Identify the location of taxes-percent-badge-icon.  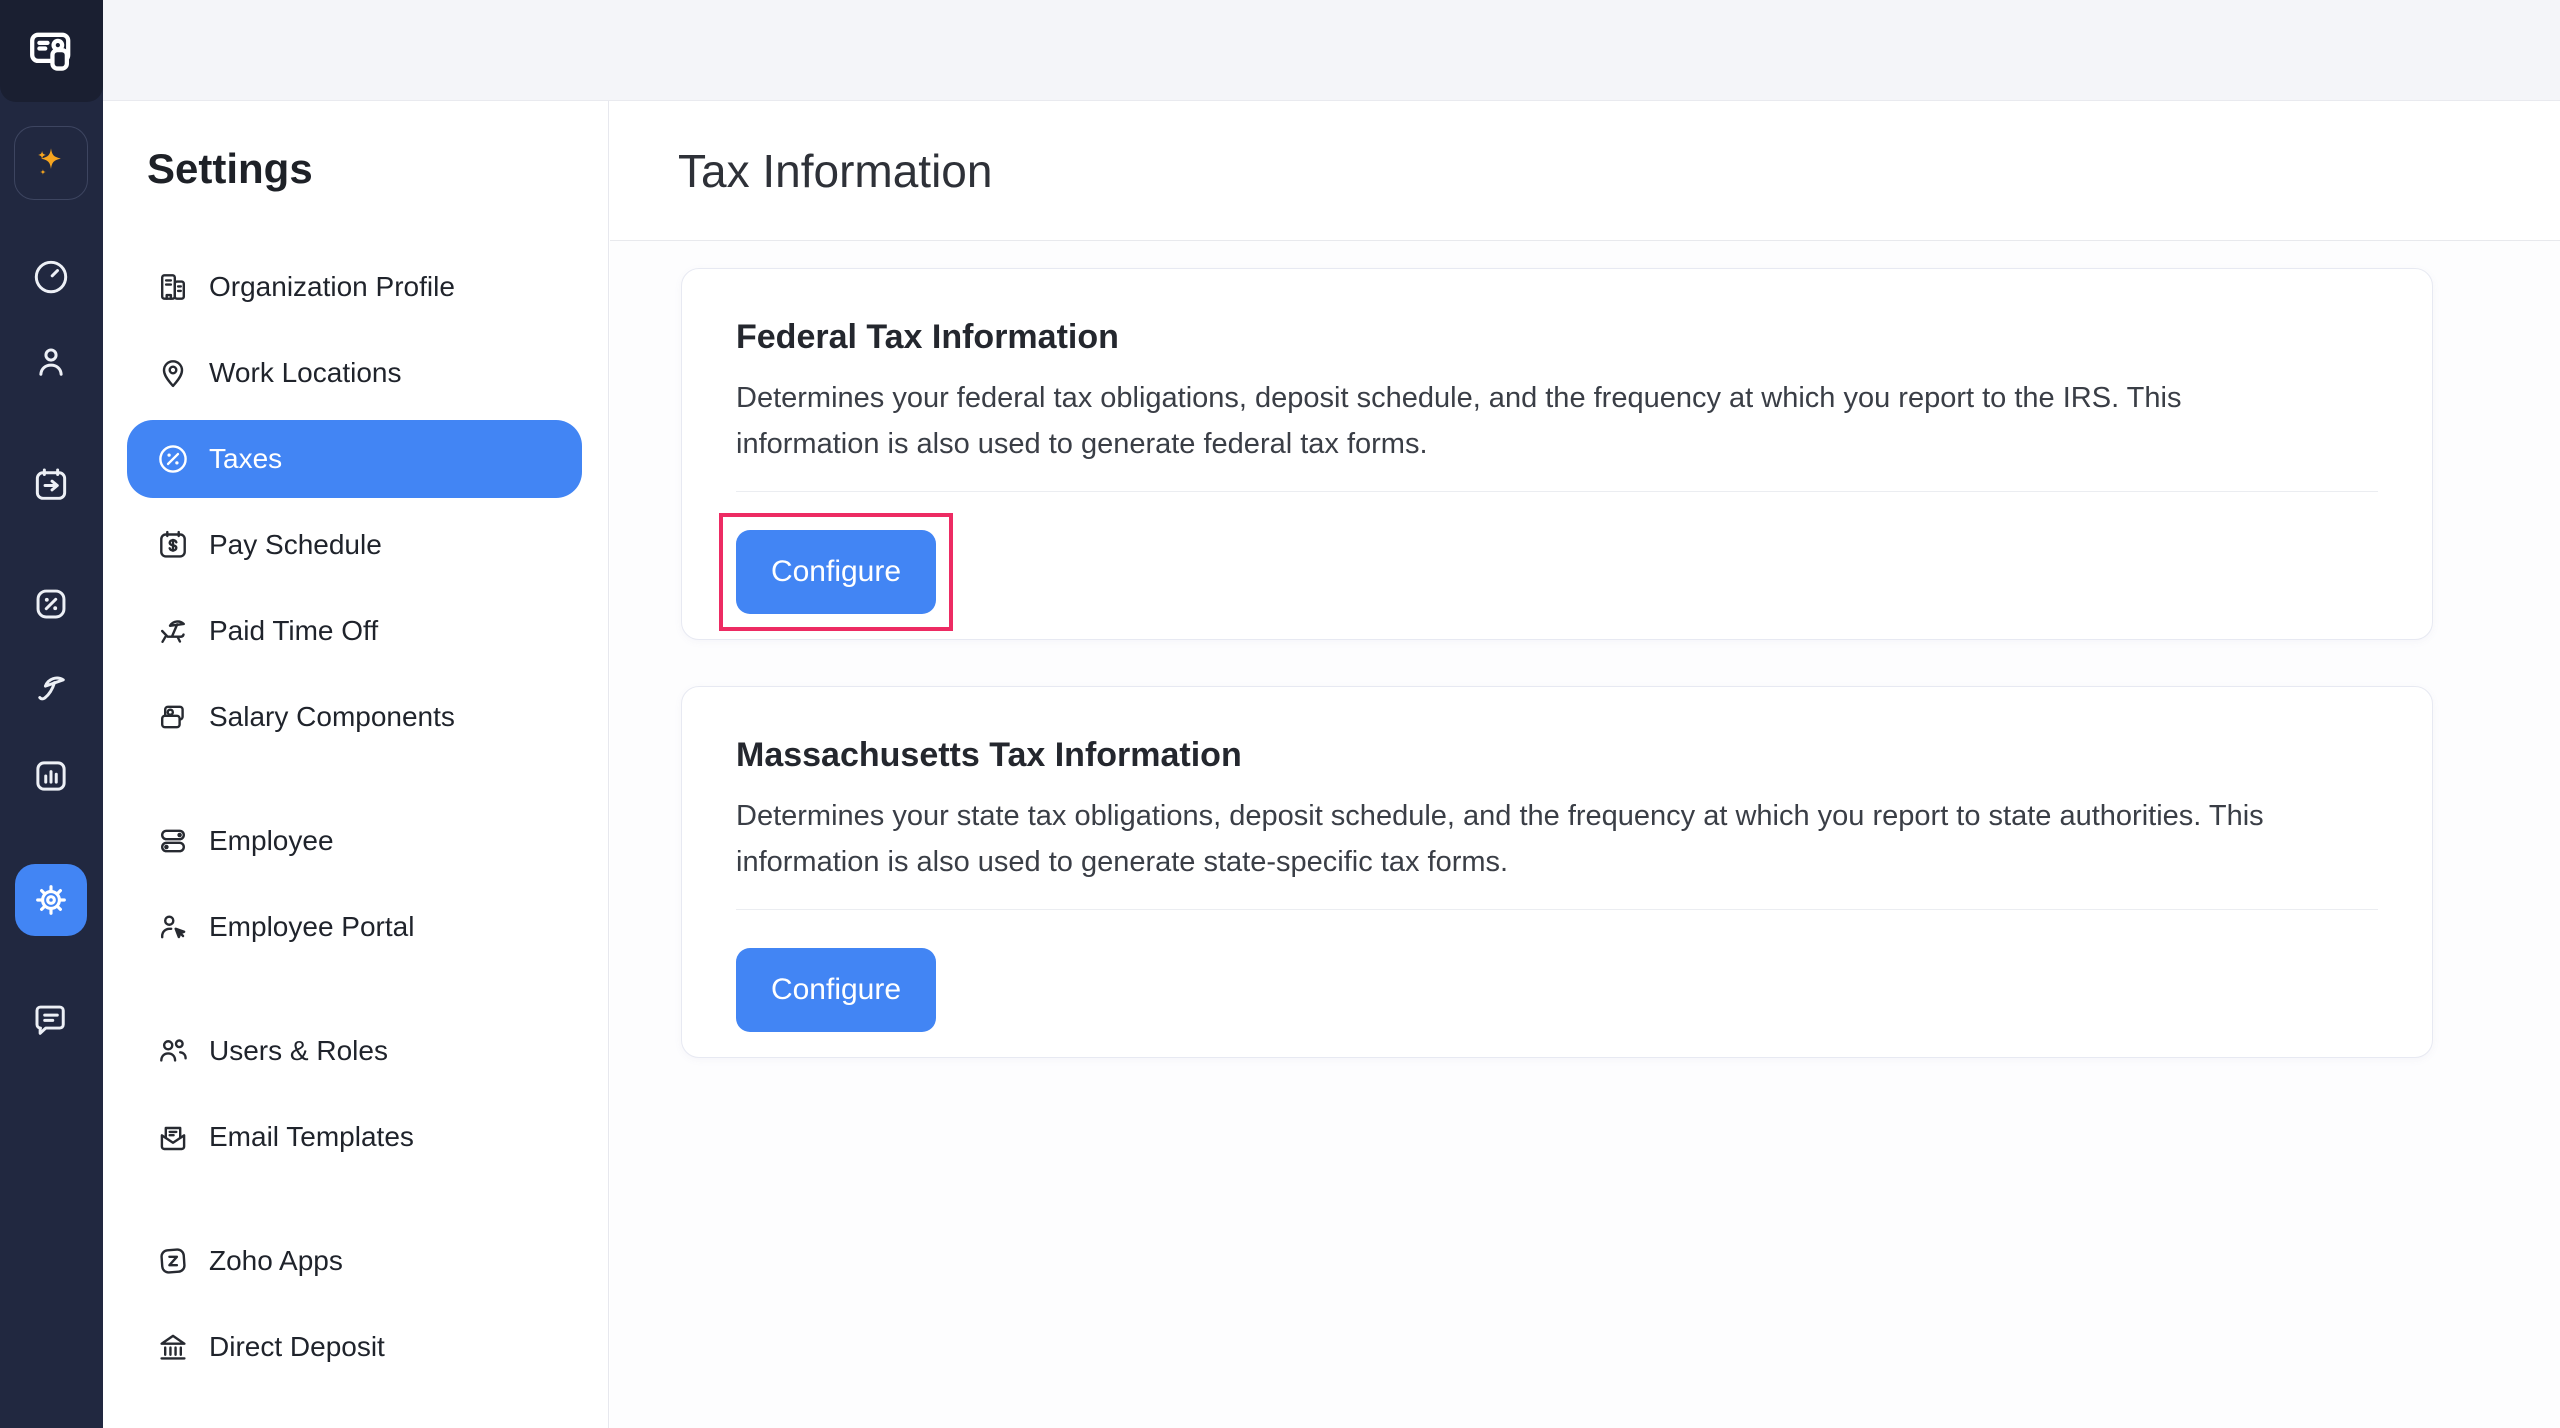
(51, 604).